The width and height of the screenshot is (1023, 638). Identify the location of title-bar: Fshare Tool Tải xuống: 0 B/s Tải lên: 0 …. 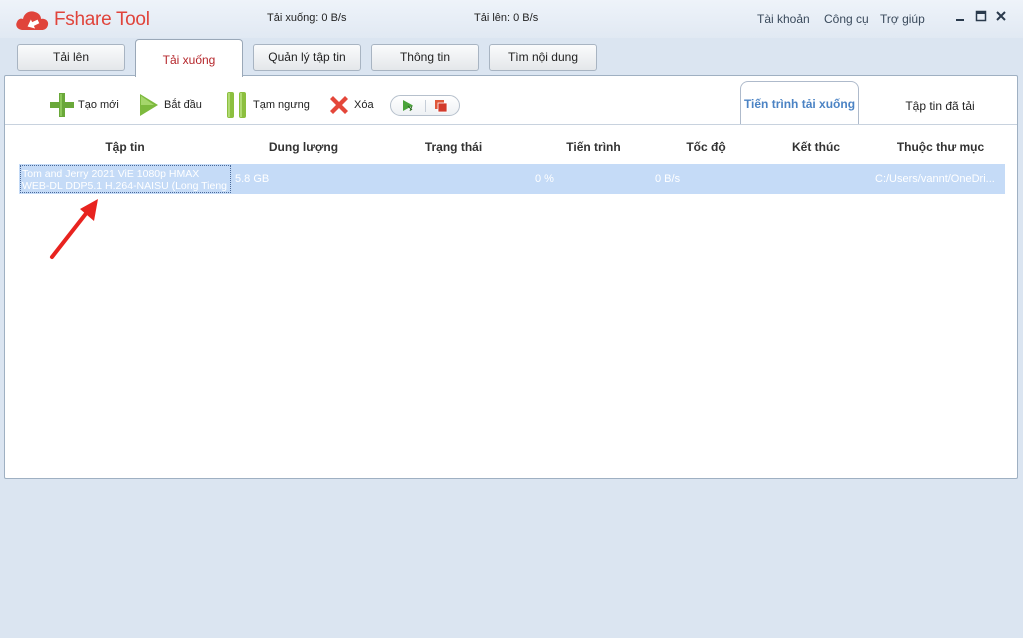
(511, 19).